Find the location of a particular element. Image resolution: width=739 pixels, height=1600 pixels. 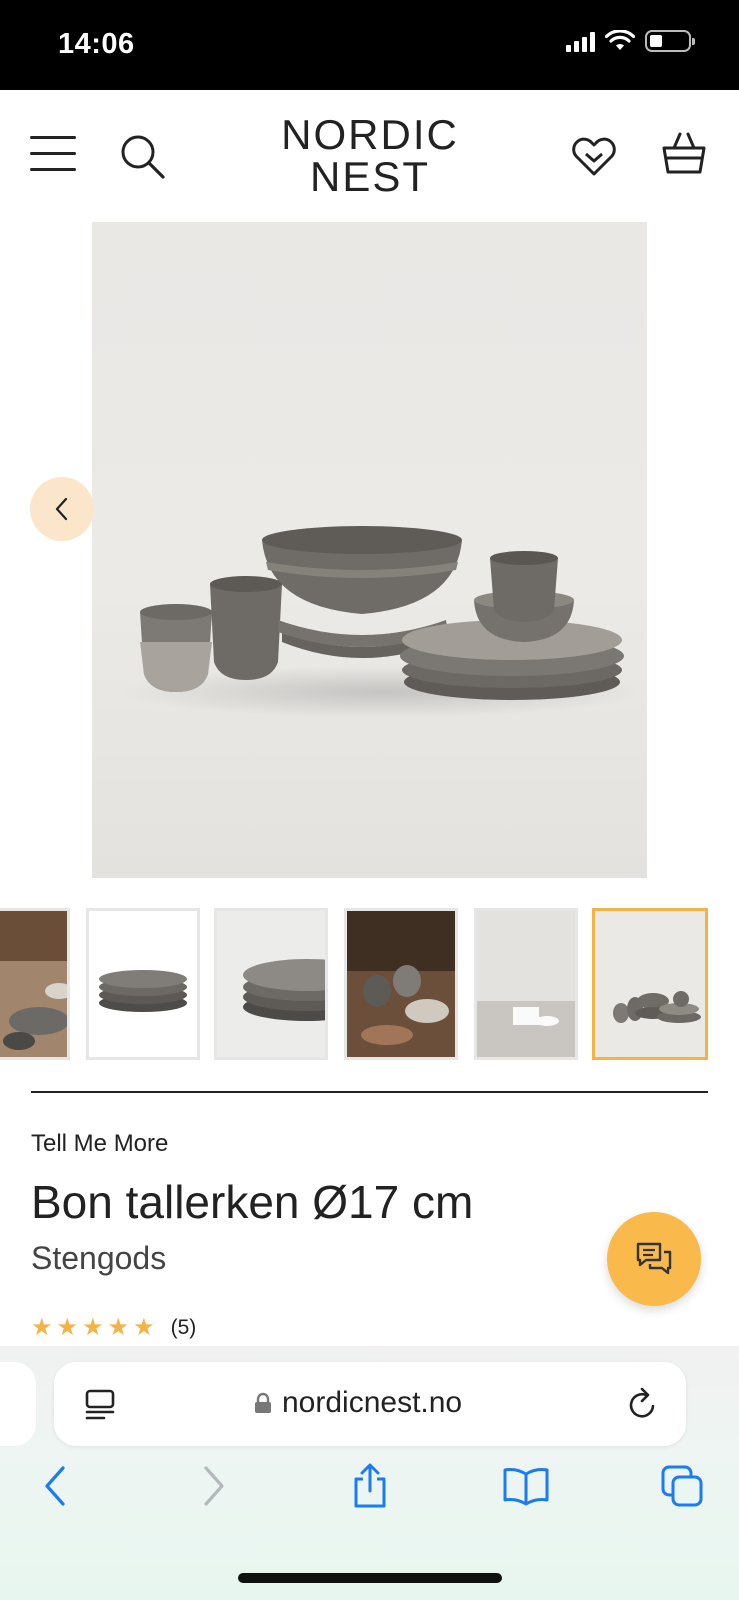

tabs-button is located at coordinates (682, 1486).